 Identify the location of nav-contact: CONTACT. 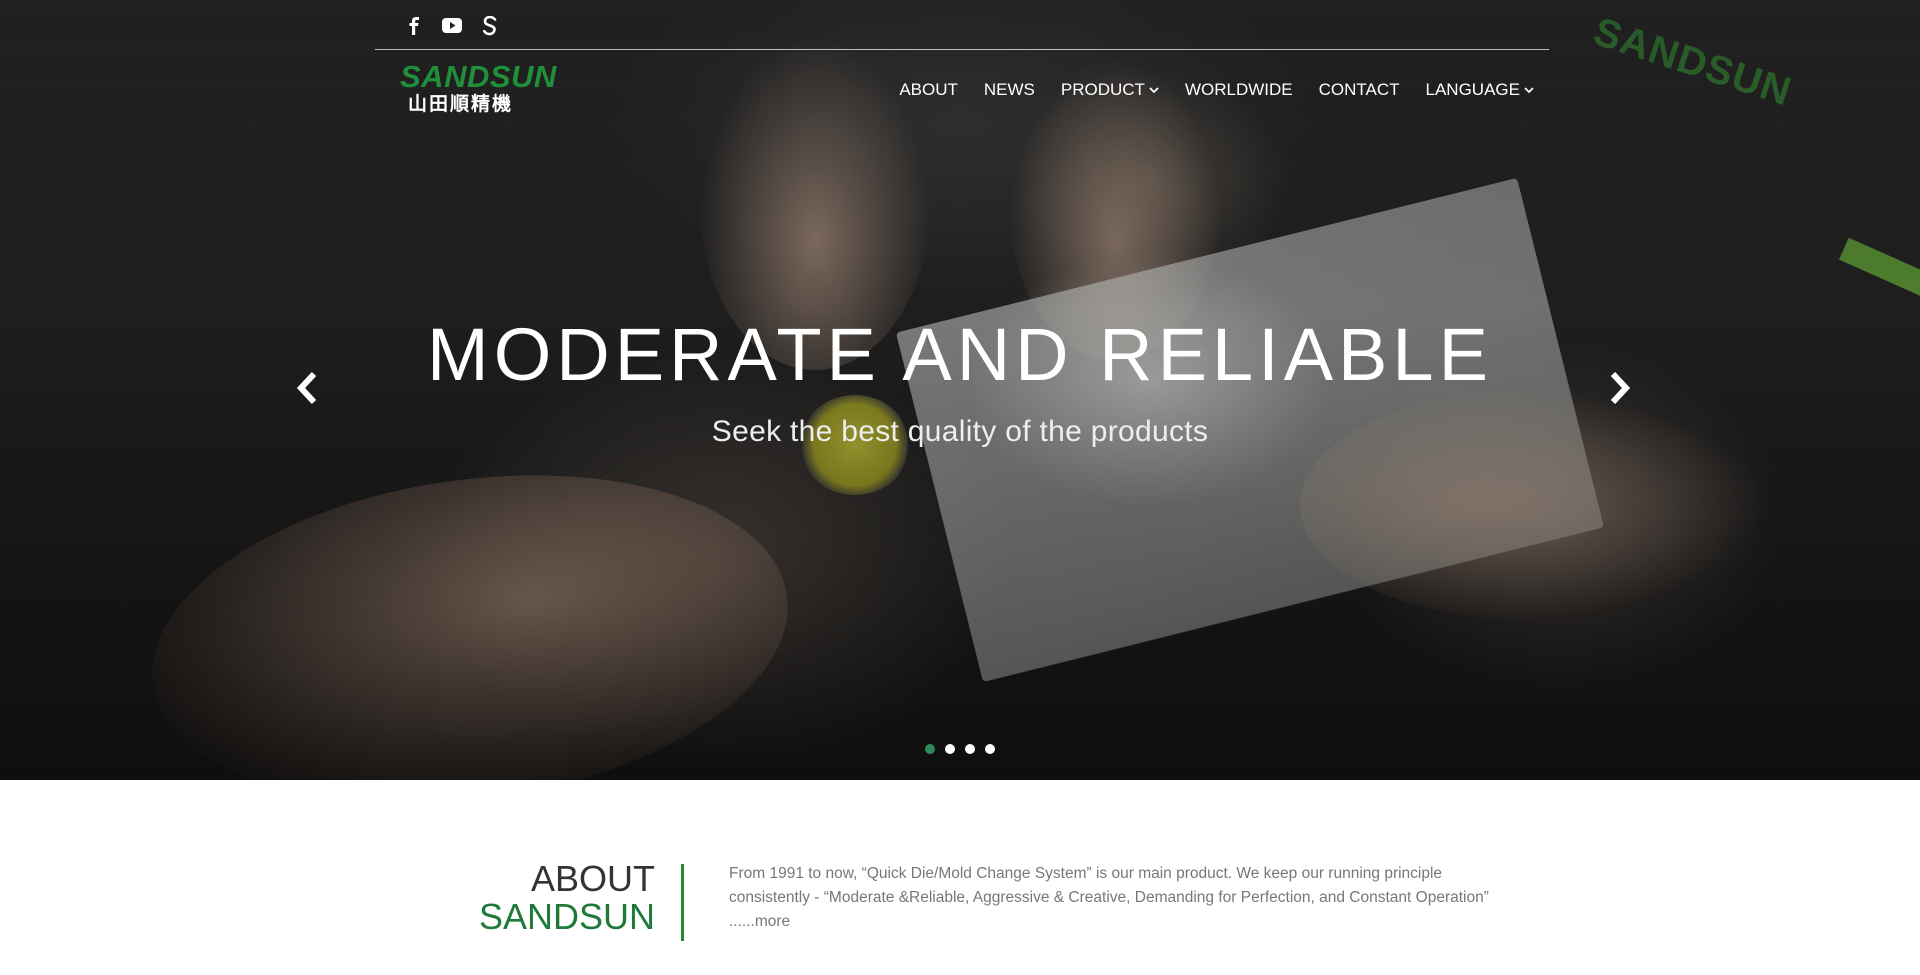
(1359, 90).